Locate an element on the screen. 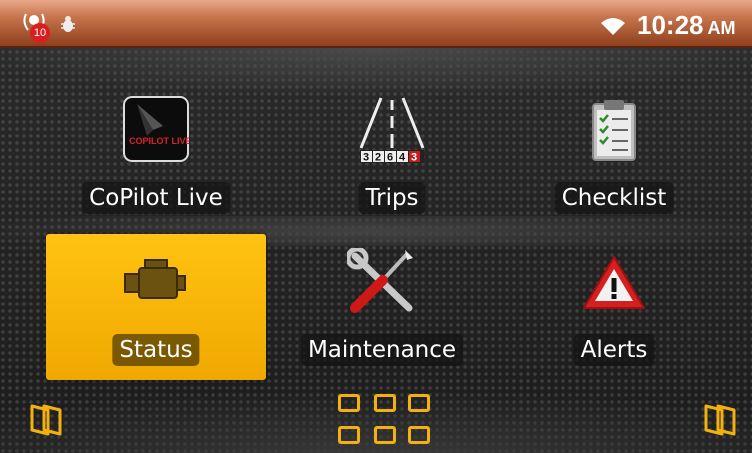 This screenshot has width=752, height=453. wifi-icon is located at coordinates (613, 26).